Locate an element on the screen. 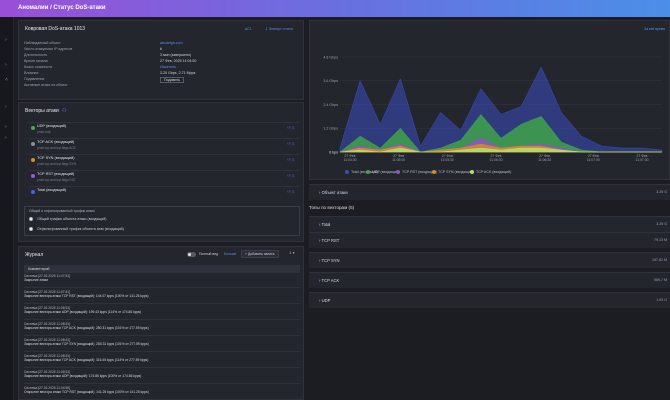  row-label: › TCP ACK is located at coordinates (329, 280).